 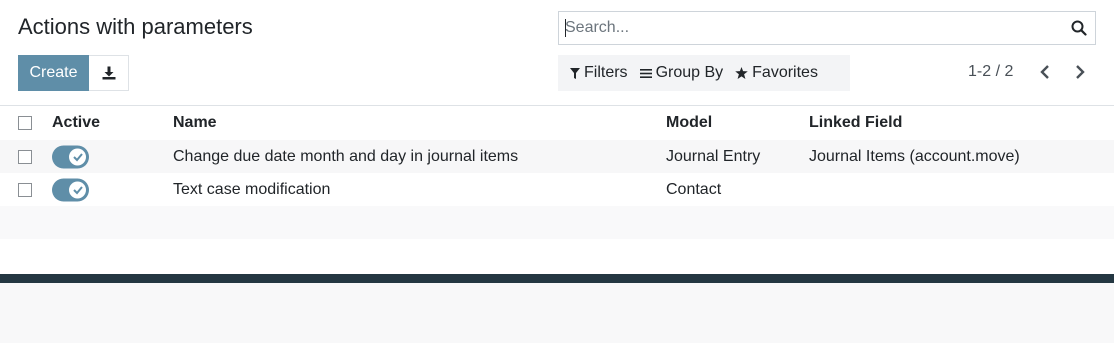 I want to click on footer-bar, so click(x=557, y=278).